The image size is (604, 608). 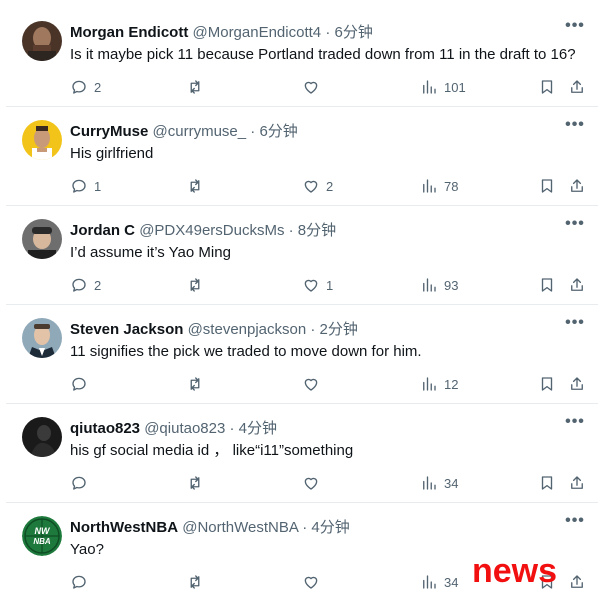 I want to click on views-button: 12, so click(x=439, y=384).